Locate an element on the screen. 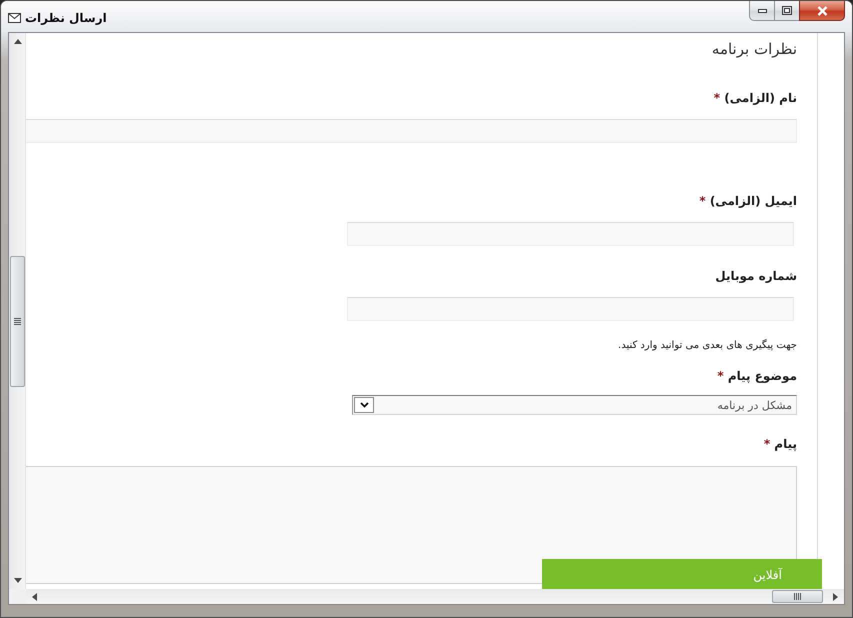 This screenshot has width=853, height=618. minimize-button is located at coordinates (762, 11).